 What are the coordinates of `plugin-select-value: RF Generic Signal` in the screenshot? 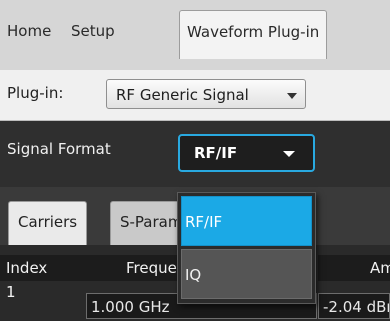 It's located at (182, 95).